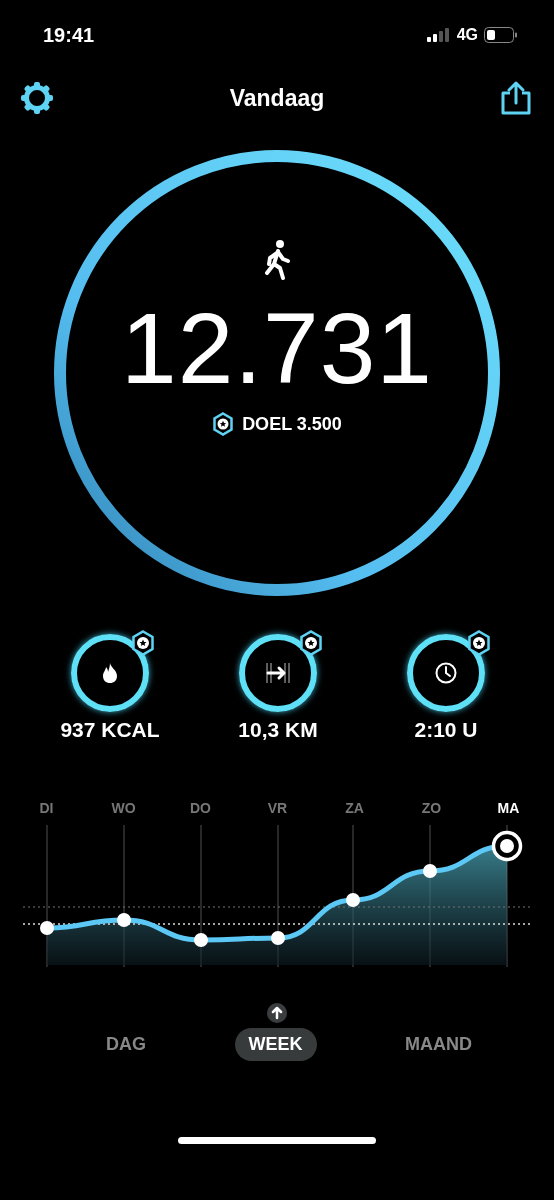 The height and width of the screenshot is (1200, 554). I want to click on day-label: WO, so click(123, 808).